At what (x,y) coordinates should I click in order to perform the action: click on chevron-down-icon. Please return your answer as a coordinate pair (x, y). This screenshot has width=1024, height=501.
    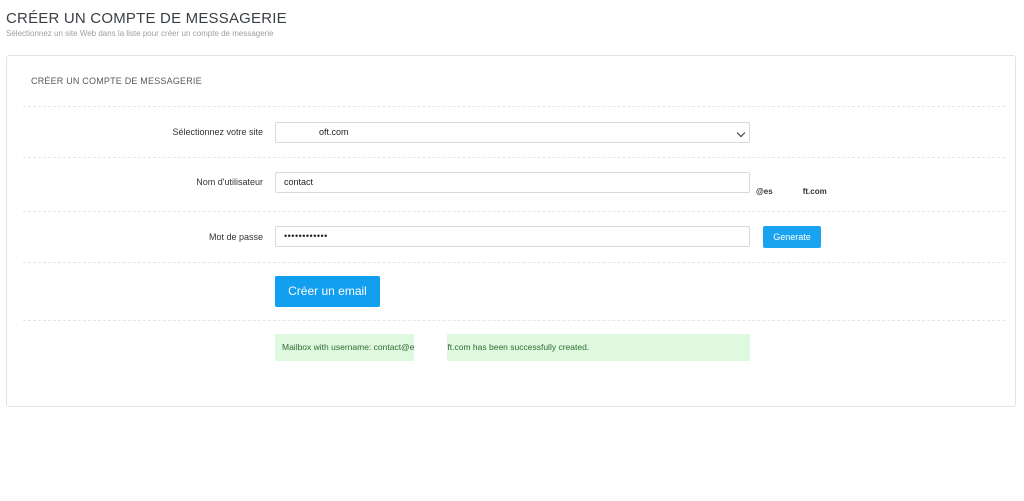
    Looking at the image, I should click on (741, 133).